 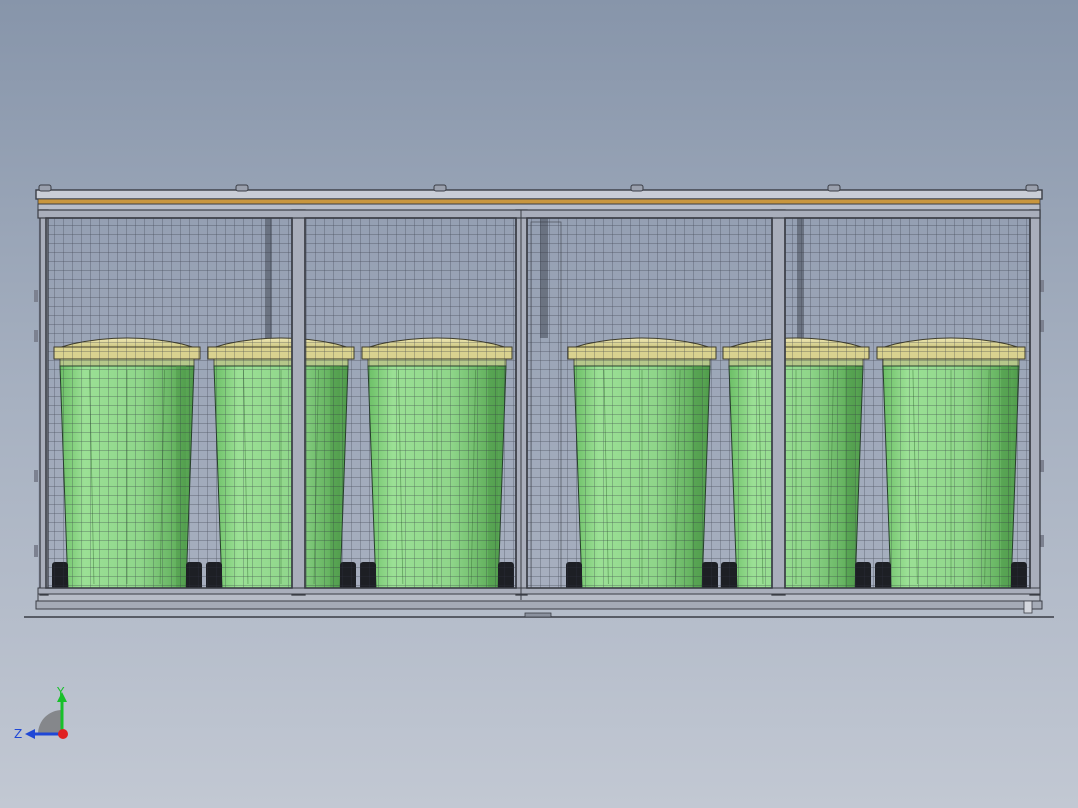 What do you see at coordinates (50, 722) in the screenshot?
I see `triad-arc-shape` at bounding box center [50, 722].